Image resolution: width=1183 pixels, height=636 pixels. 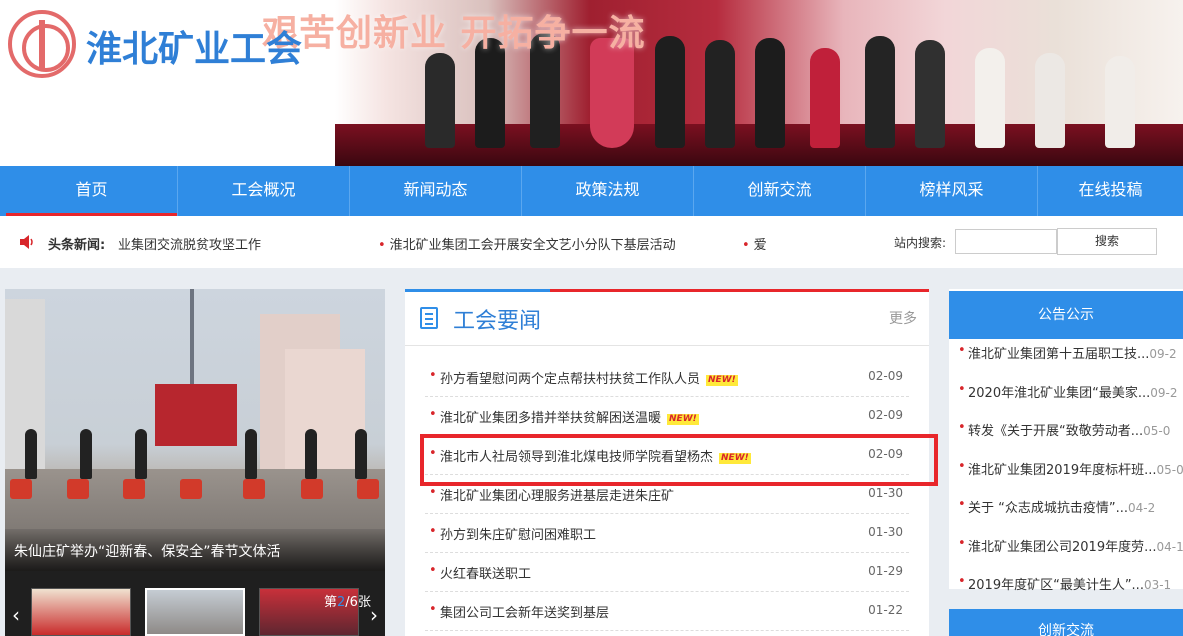 I want to click on search-button: 搜索, so click(x=1107, y=241).